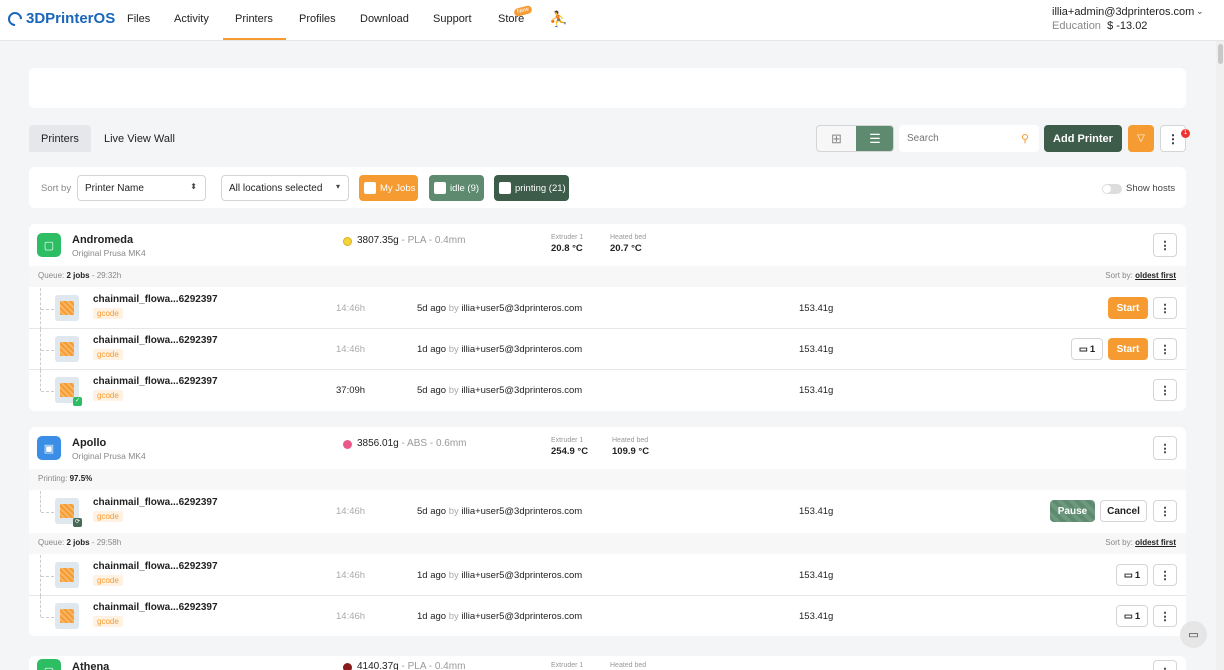 Image resolution: width=1224 pixels, height=670 pixels. Describe the element at coordinates (139, 138) in the screenshot. I see `tab-live-view-wall: Live View Wall` at that location.